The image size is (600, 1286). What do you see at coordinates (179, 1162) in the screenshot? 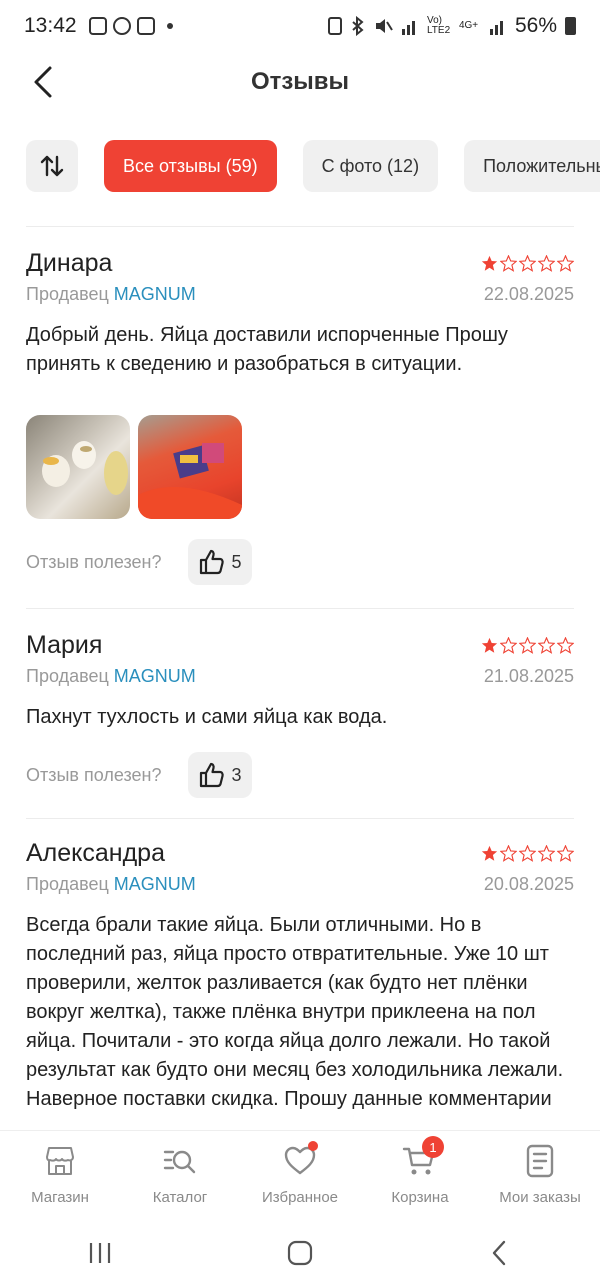
I see `catalog-search-icon` at bounding box center [179, 1162].